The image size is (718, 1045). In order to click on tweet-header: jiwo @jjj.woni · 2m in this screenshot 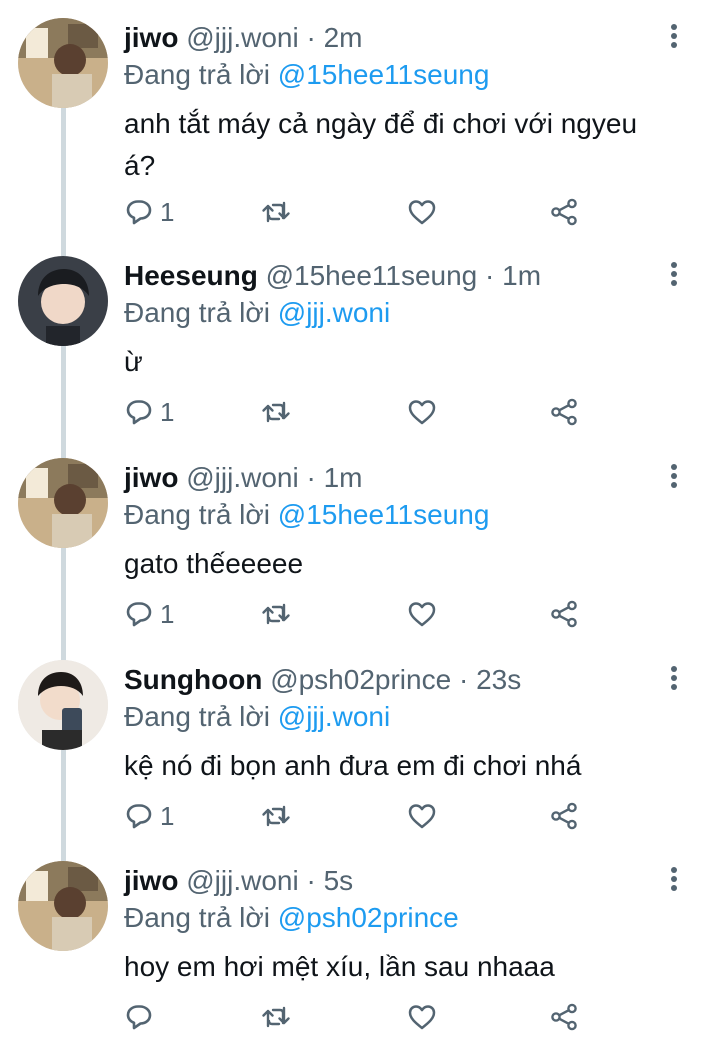, I will do `click(243, 38)`.